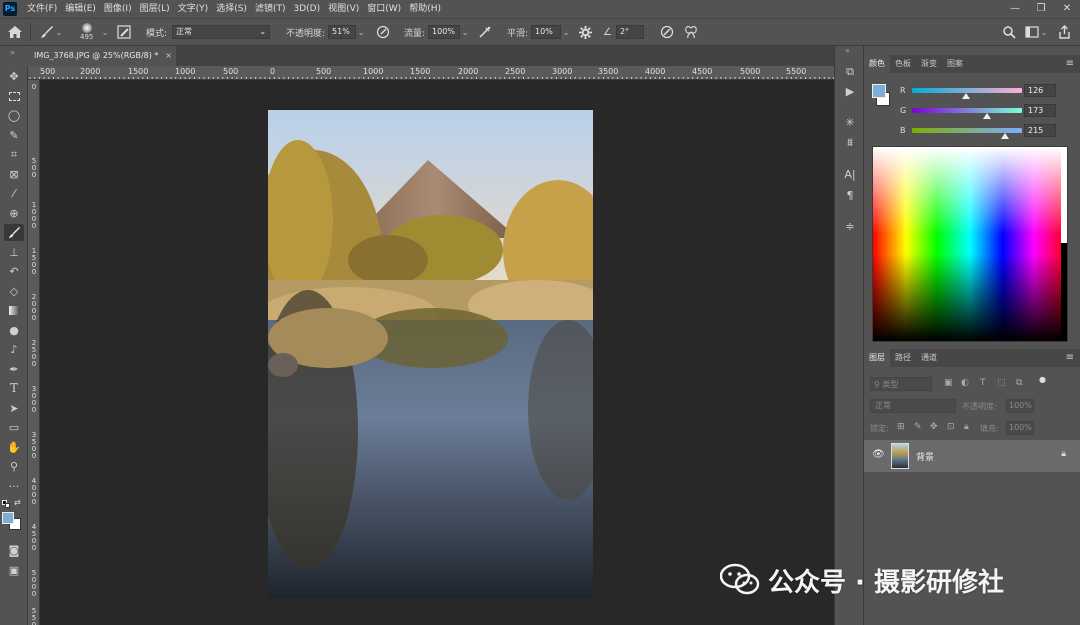  Describe the element at coordinates (14, 330) in the screenshot. I see `blur-tool: ●` at that location.